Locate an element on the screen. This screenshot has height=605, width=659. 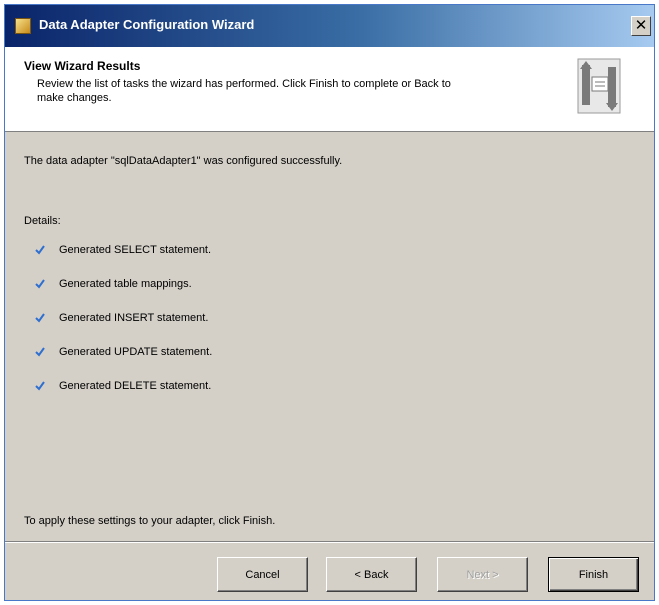
data-adapter-icon is located at coordinates (599, 86).